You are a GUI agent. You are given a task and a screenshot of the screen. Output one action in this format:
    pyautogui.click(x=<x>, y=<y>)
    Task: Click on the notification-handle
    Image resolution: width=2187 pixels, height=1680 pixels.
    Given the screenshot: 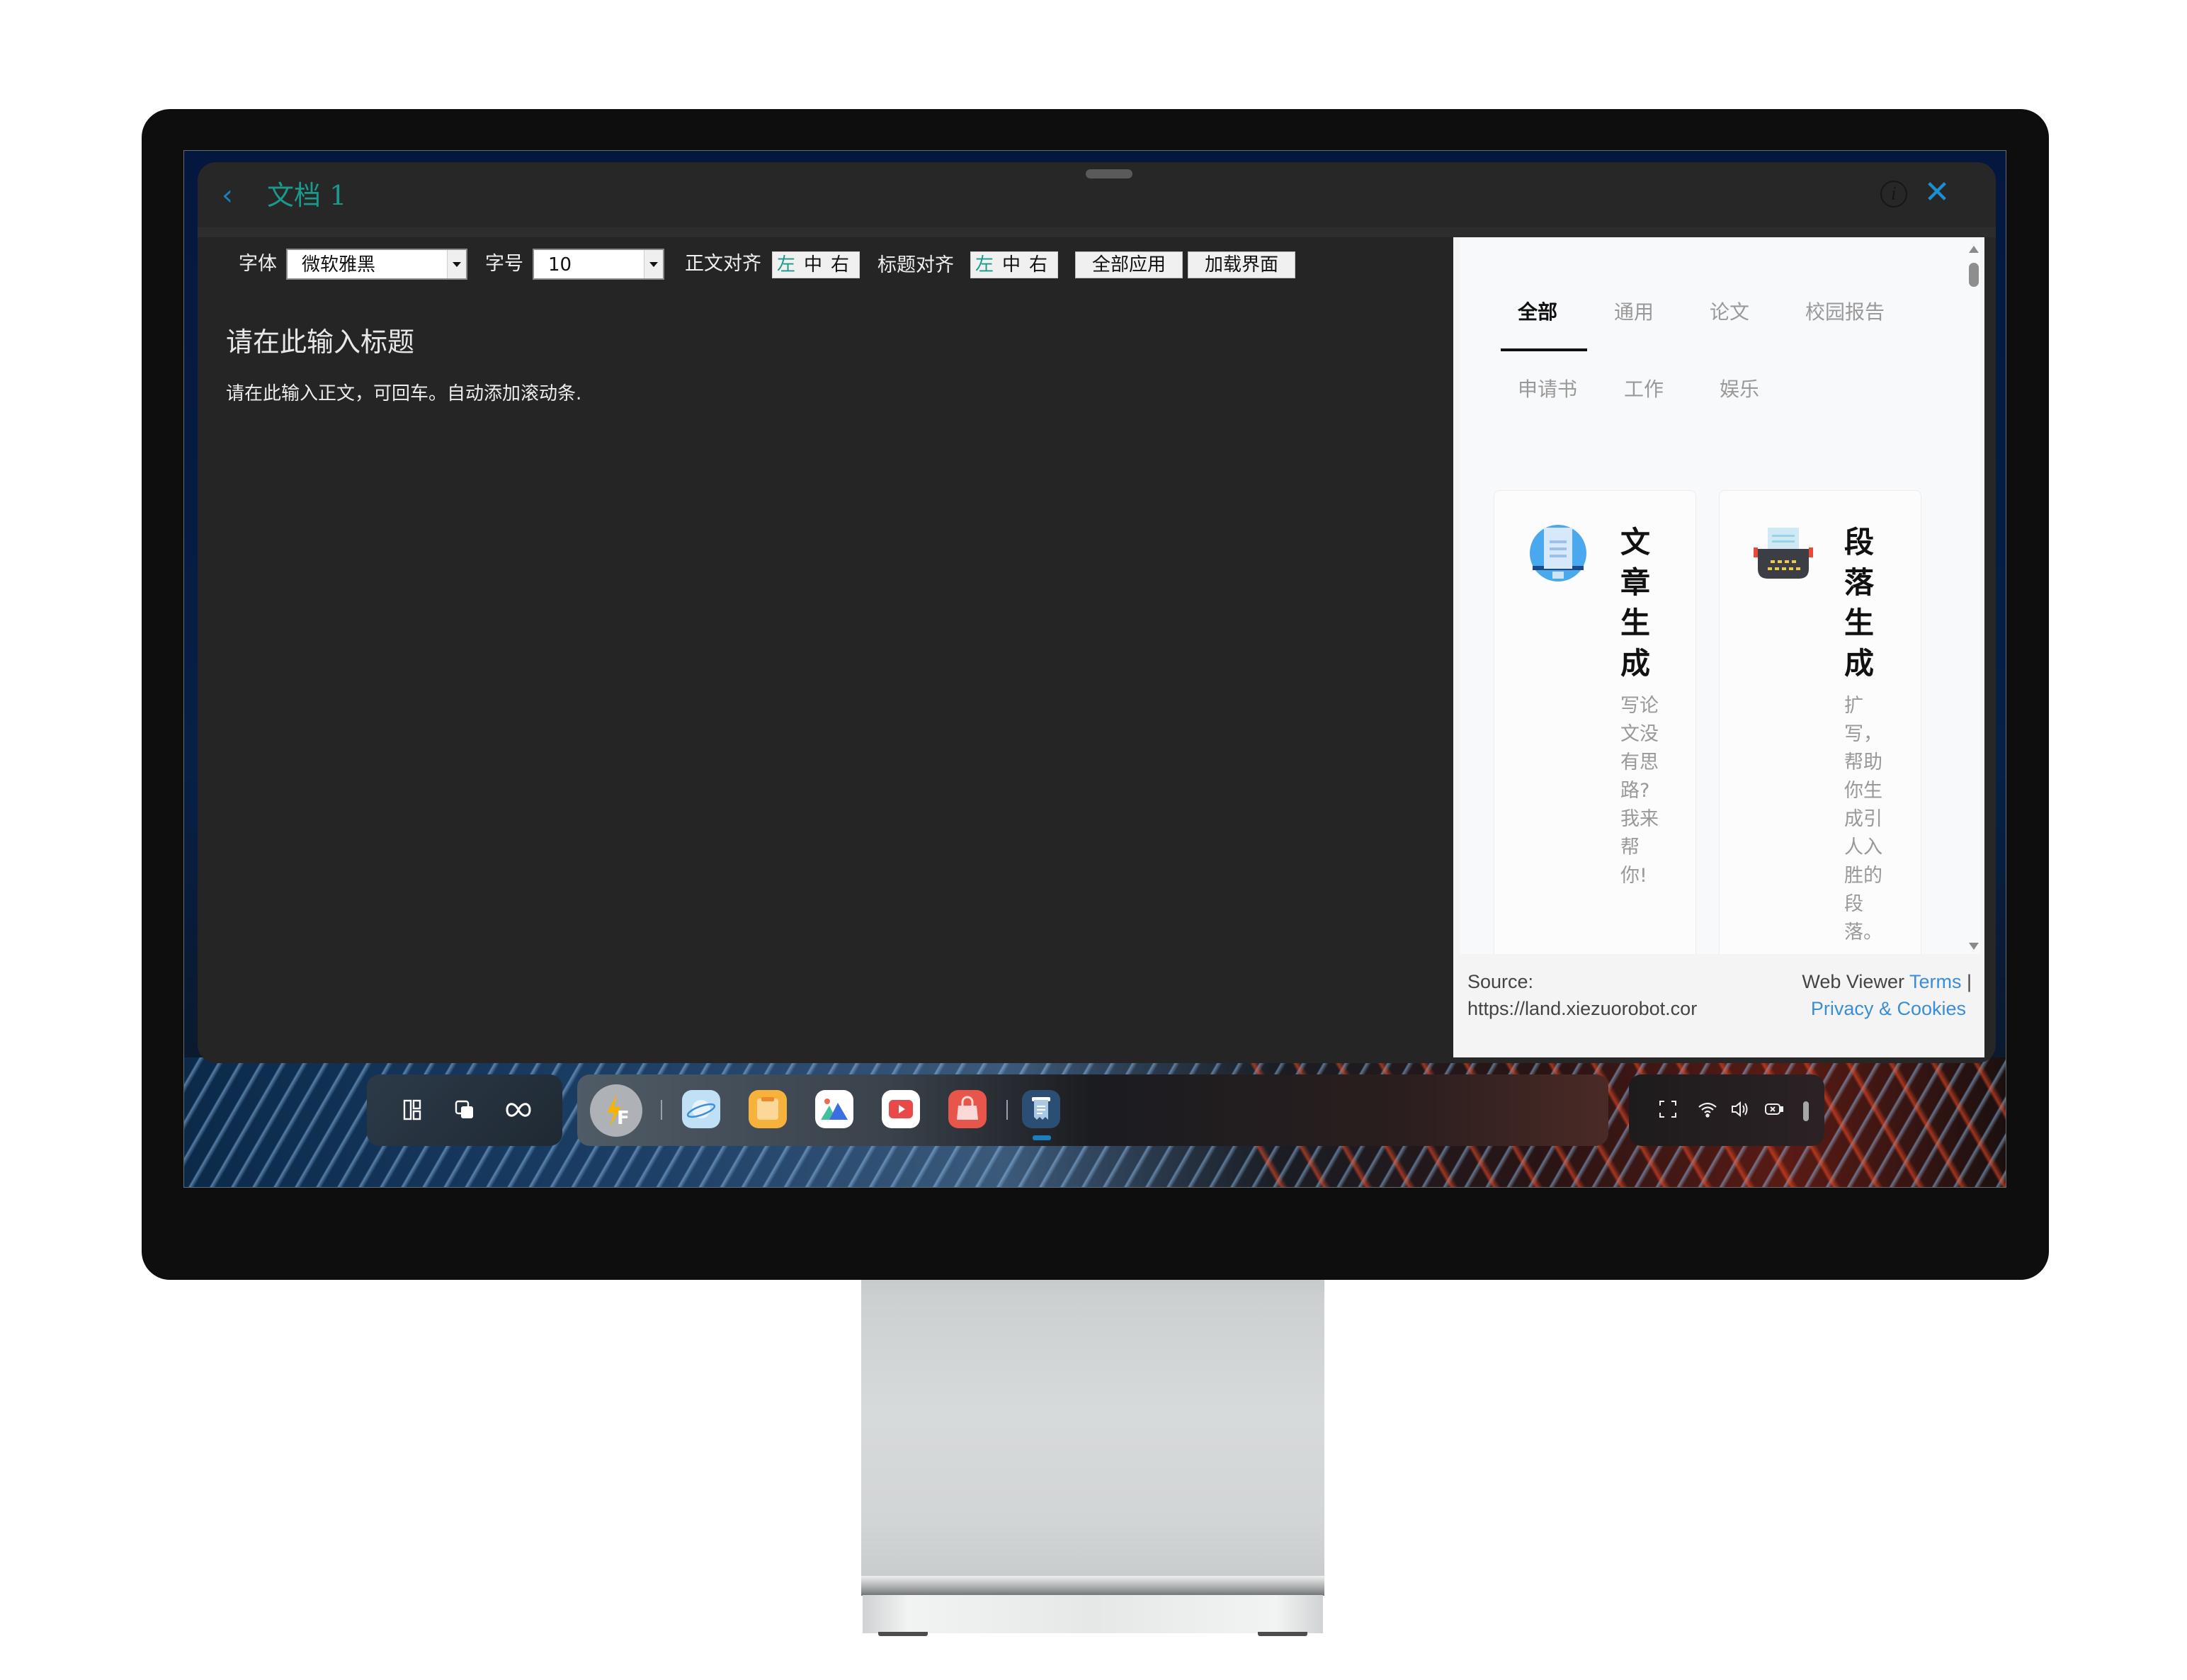 What is the action you would take?
    pyautogui.click(x=1806, y=1111)
    